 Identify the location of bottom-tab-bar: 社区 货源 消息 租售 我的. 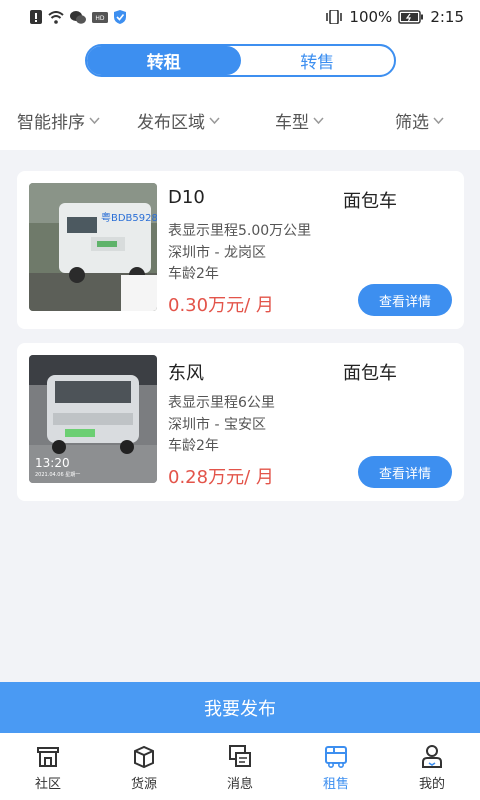
(240, 766).